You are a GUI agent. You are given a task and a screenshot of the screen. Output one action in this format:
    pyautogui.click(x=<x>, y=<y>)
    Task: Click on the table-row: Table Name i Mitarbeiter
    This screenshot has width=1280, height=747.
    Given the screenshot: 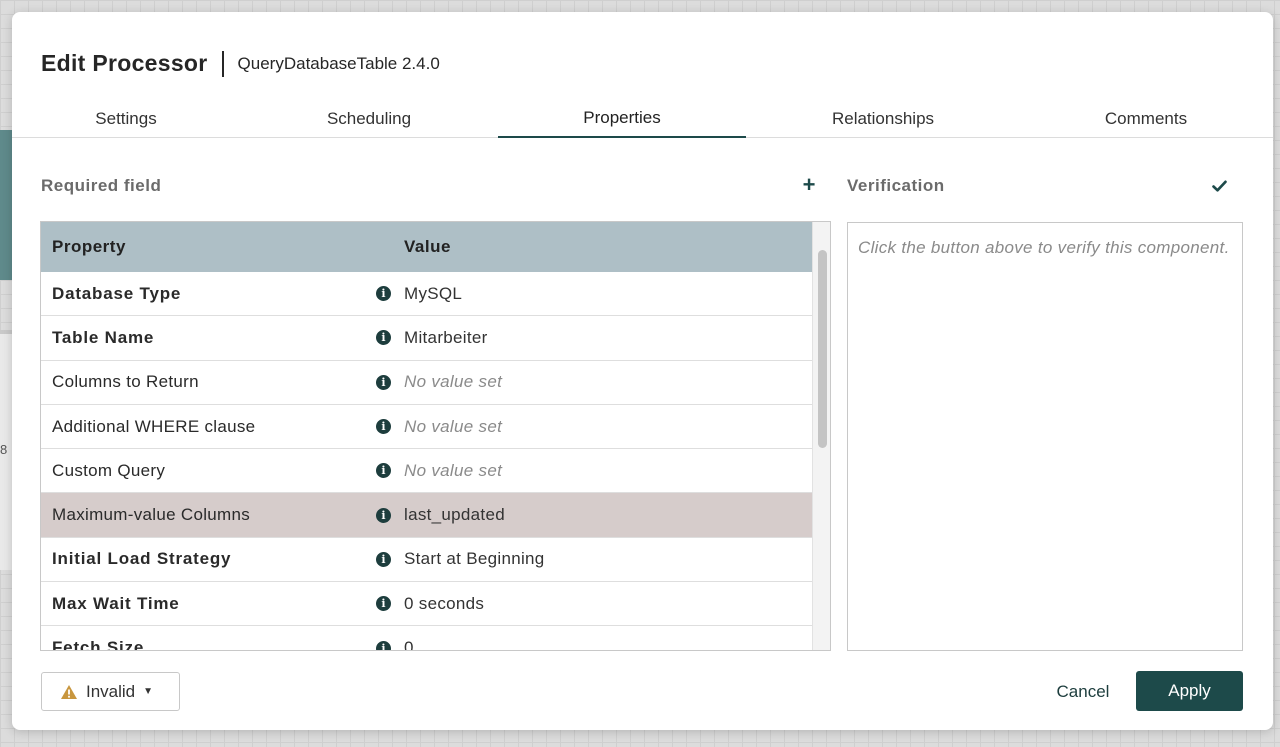 What is the action you would take?
    pyautogui.click(x=426, y=338)
    